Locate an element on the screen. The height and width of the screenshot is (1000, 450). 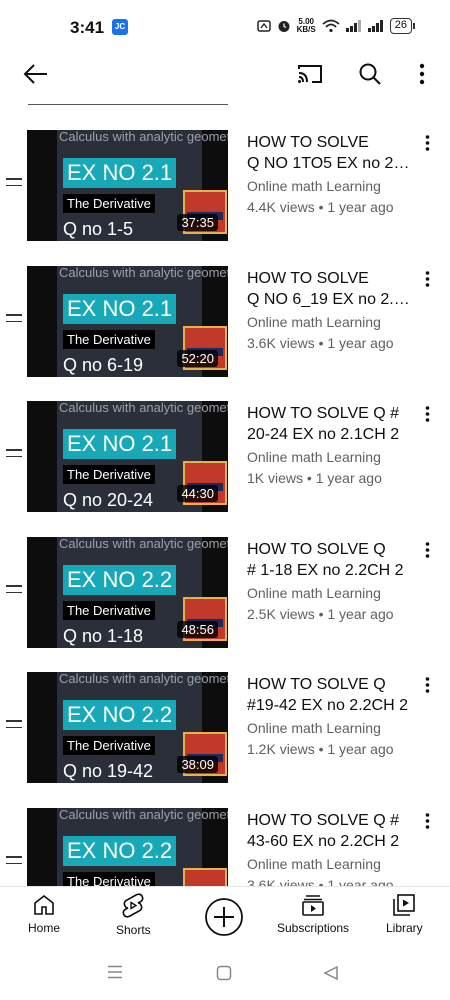
video-duration: 48:56 is located at coordinates (197, 629).